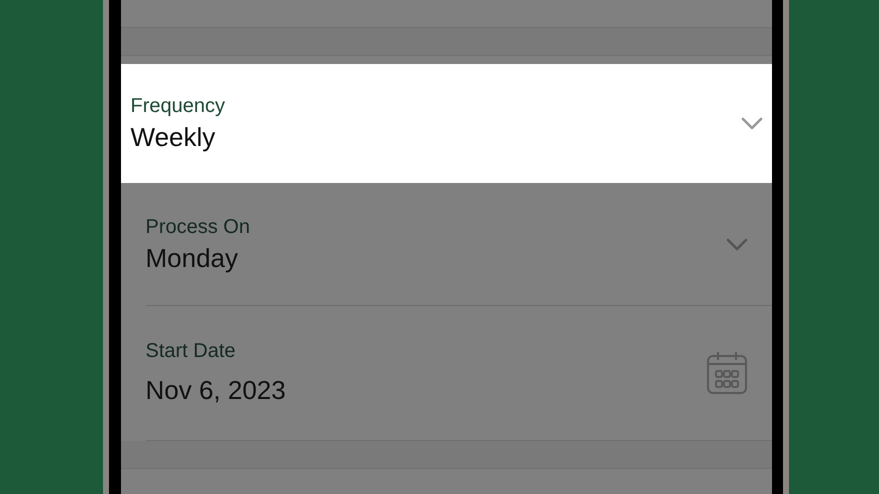  I want to click on field-label: Frequency, so click(178, 106).